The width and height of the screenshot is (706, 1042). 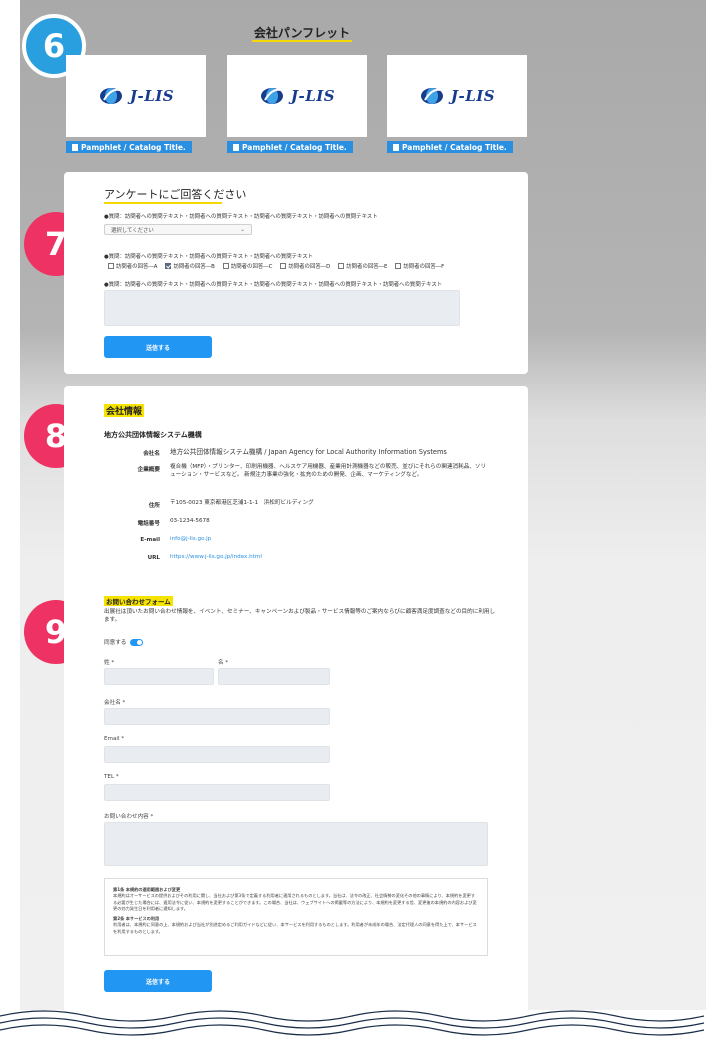 What do you see at coordinates (154, 506) in the screenshot?
I see `row-key: 住所` at bounding box center [154, 506].